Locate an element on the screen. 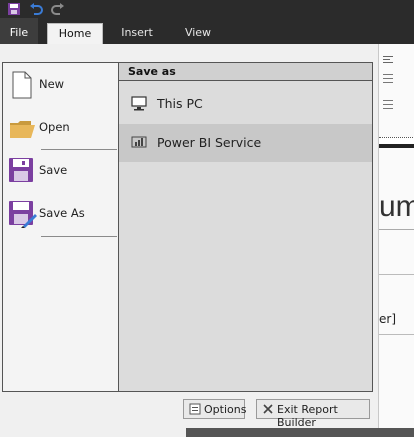  title-bar is located at coordinates (207, 9).